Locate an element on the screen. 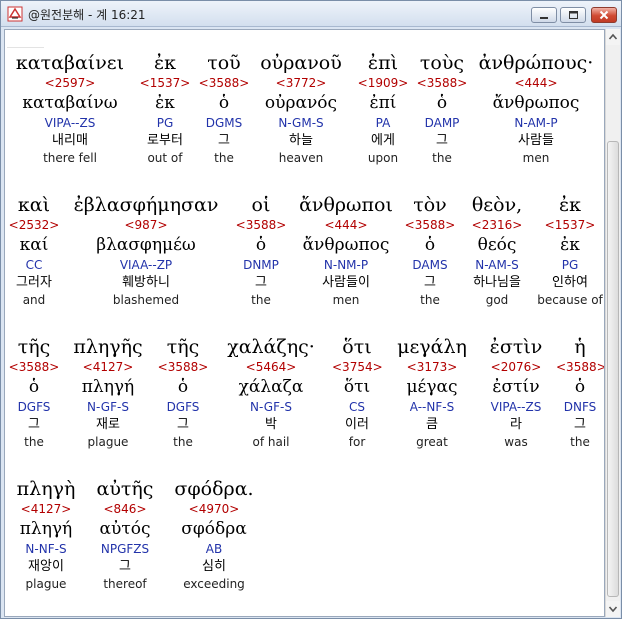 The image size is (624, 621). title-bar: @원전분해 - 계 16:21 is located at coordinates (311, 14).